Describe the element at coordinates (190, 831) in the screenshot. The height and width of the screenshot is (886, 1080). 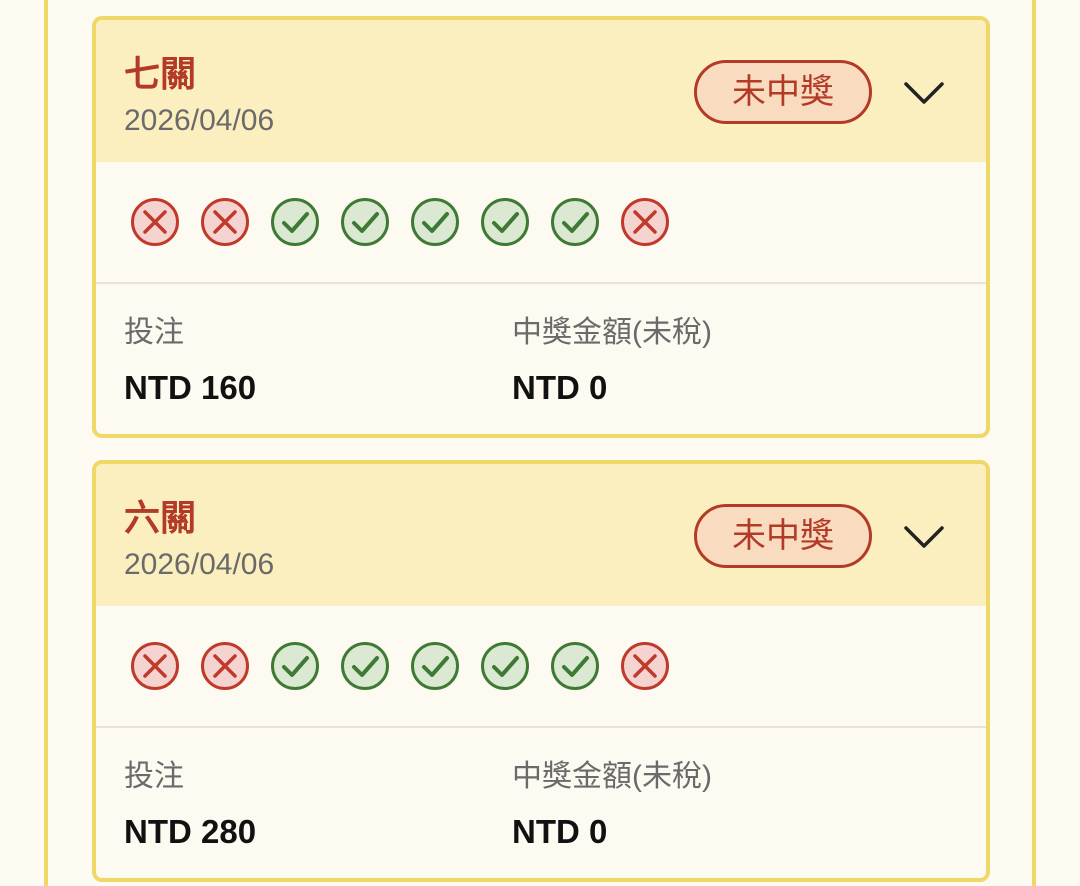
I see `bet-value: NTD 280` at that location.